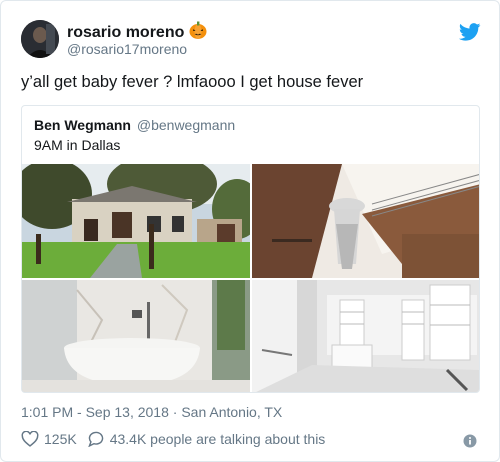  Describe the element at coordinates (40, 39) in the screenshot. I see `avatar` at that location.